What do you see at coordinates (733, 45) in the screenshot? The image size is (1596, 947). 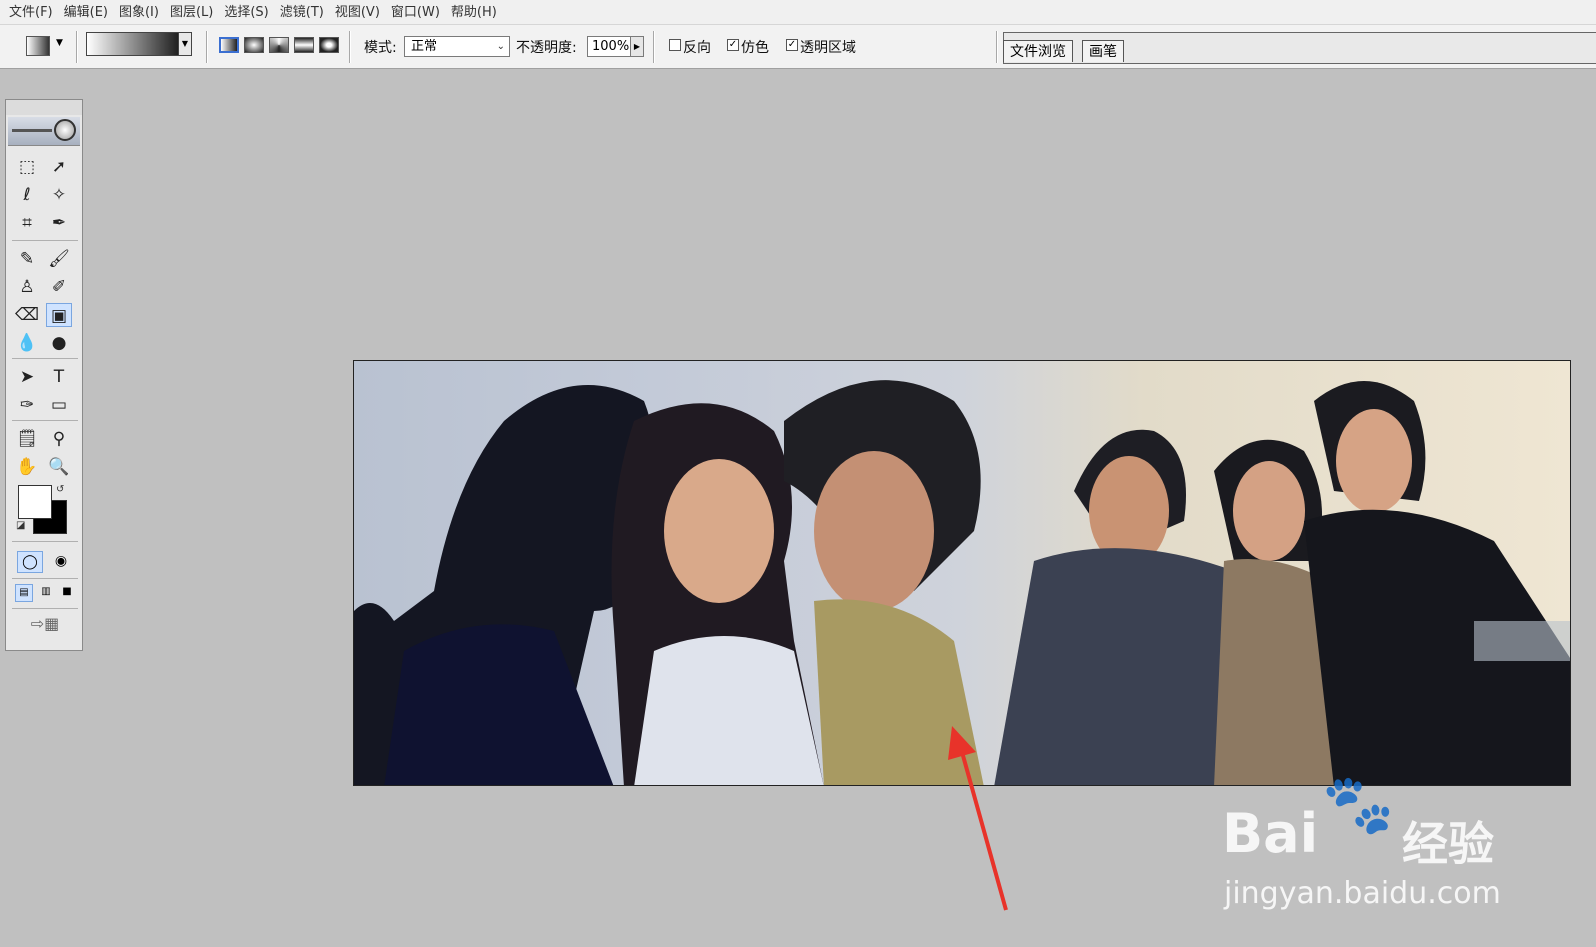 I see `dither-checkbox: ✓` at bounding box center [733, 45].